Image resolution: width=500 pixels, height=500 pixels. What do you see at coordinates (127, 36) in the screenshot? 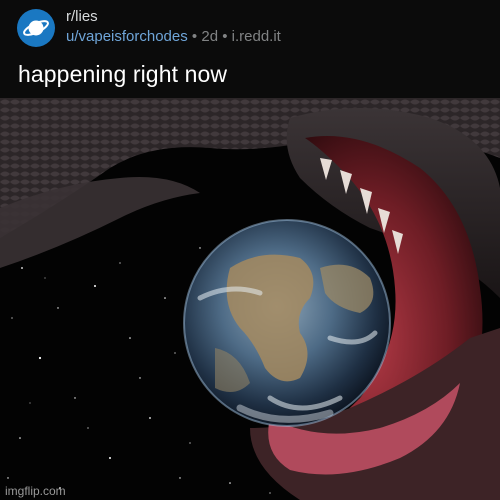
I see `author-link: u/vapeisforchodes` at bounding box center [127, 36].